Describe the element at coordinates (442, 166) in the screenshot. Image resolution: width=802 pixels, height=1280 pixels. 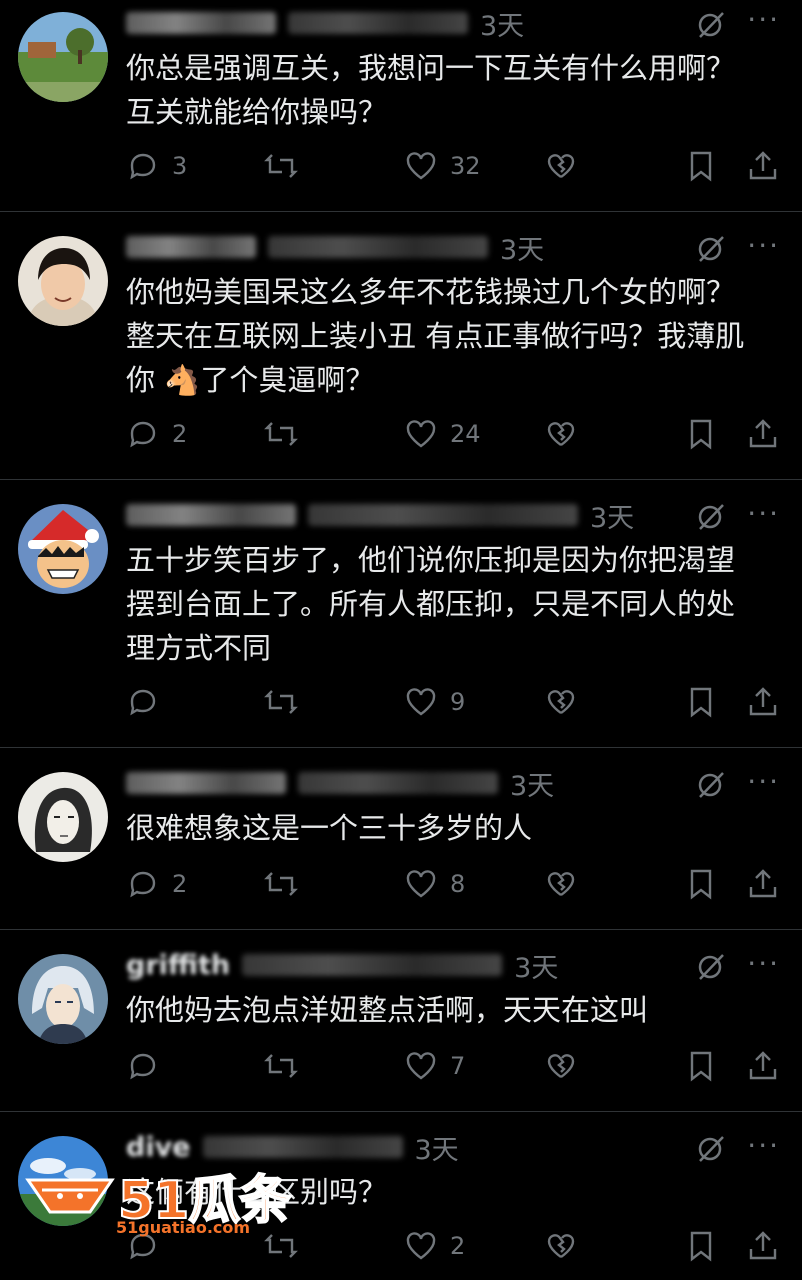
I see `like-button: 32` at that location.